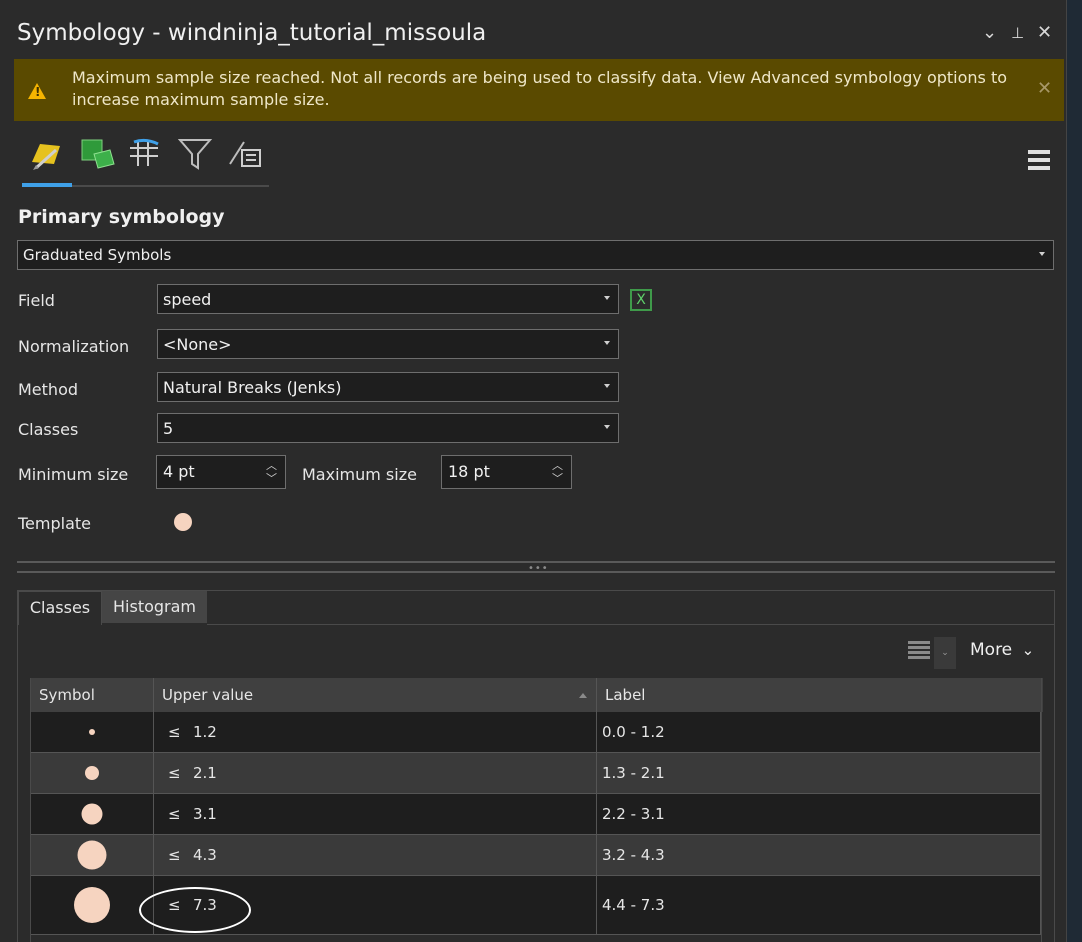 Image resolution: width=1082 pixels, height=942 pixels. What do you see at coordinates (819, 773) in the screenshot?
I see `label-cell: 1.3 - 2.1` at bounding box center [819, 773].